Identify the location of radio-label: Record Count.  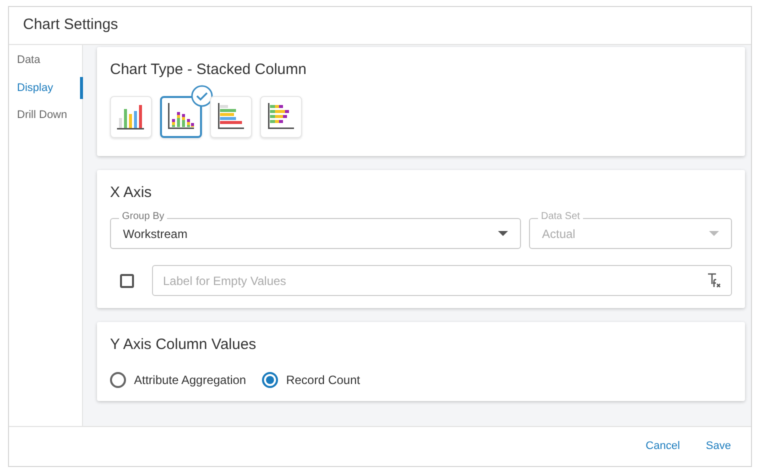
(323, 380).